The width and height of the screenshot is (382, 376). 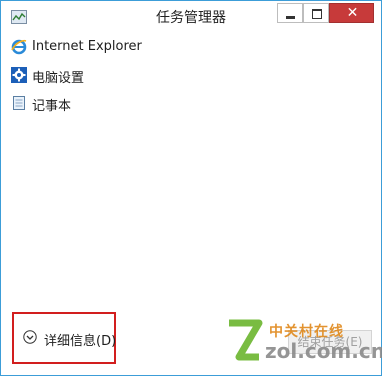 I want to click on list-item-notepad: 记事本, so click(x=191, y=103).